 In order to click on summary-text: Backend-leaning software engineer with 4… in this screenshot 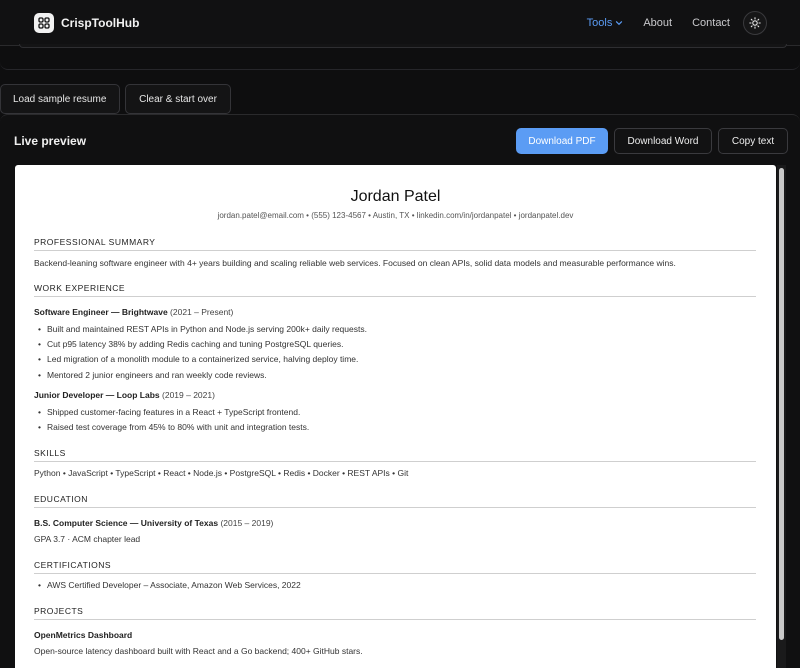, I will do `click(355, 263)`.